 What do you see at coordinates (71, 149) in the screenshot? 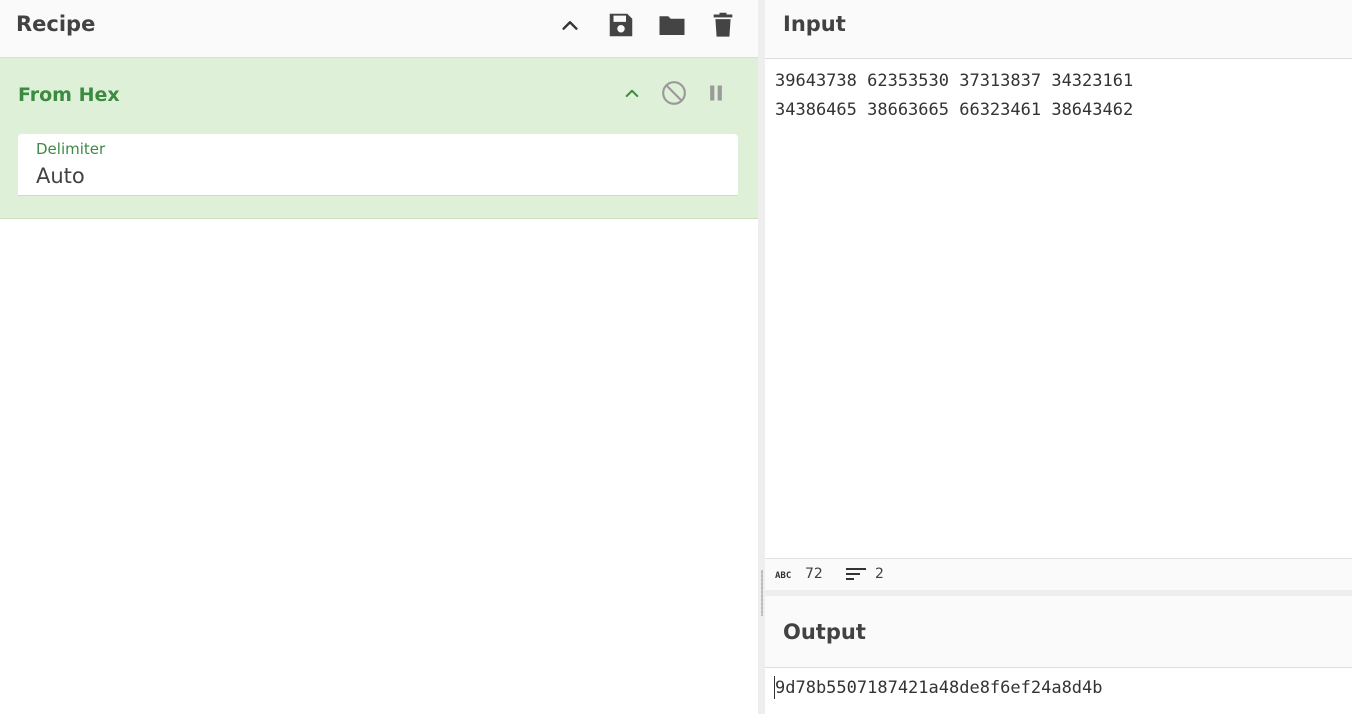
I see `delimiter-label: Delimiter` at bounding box center [71, 149].